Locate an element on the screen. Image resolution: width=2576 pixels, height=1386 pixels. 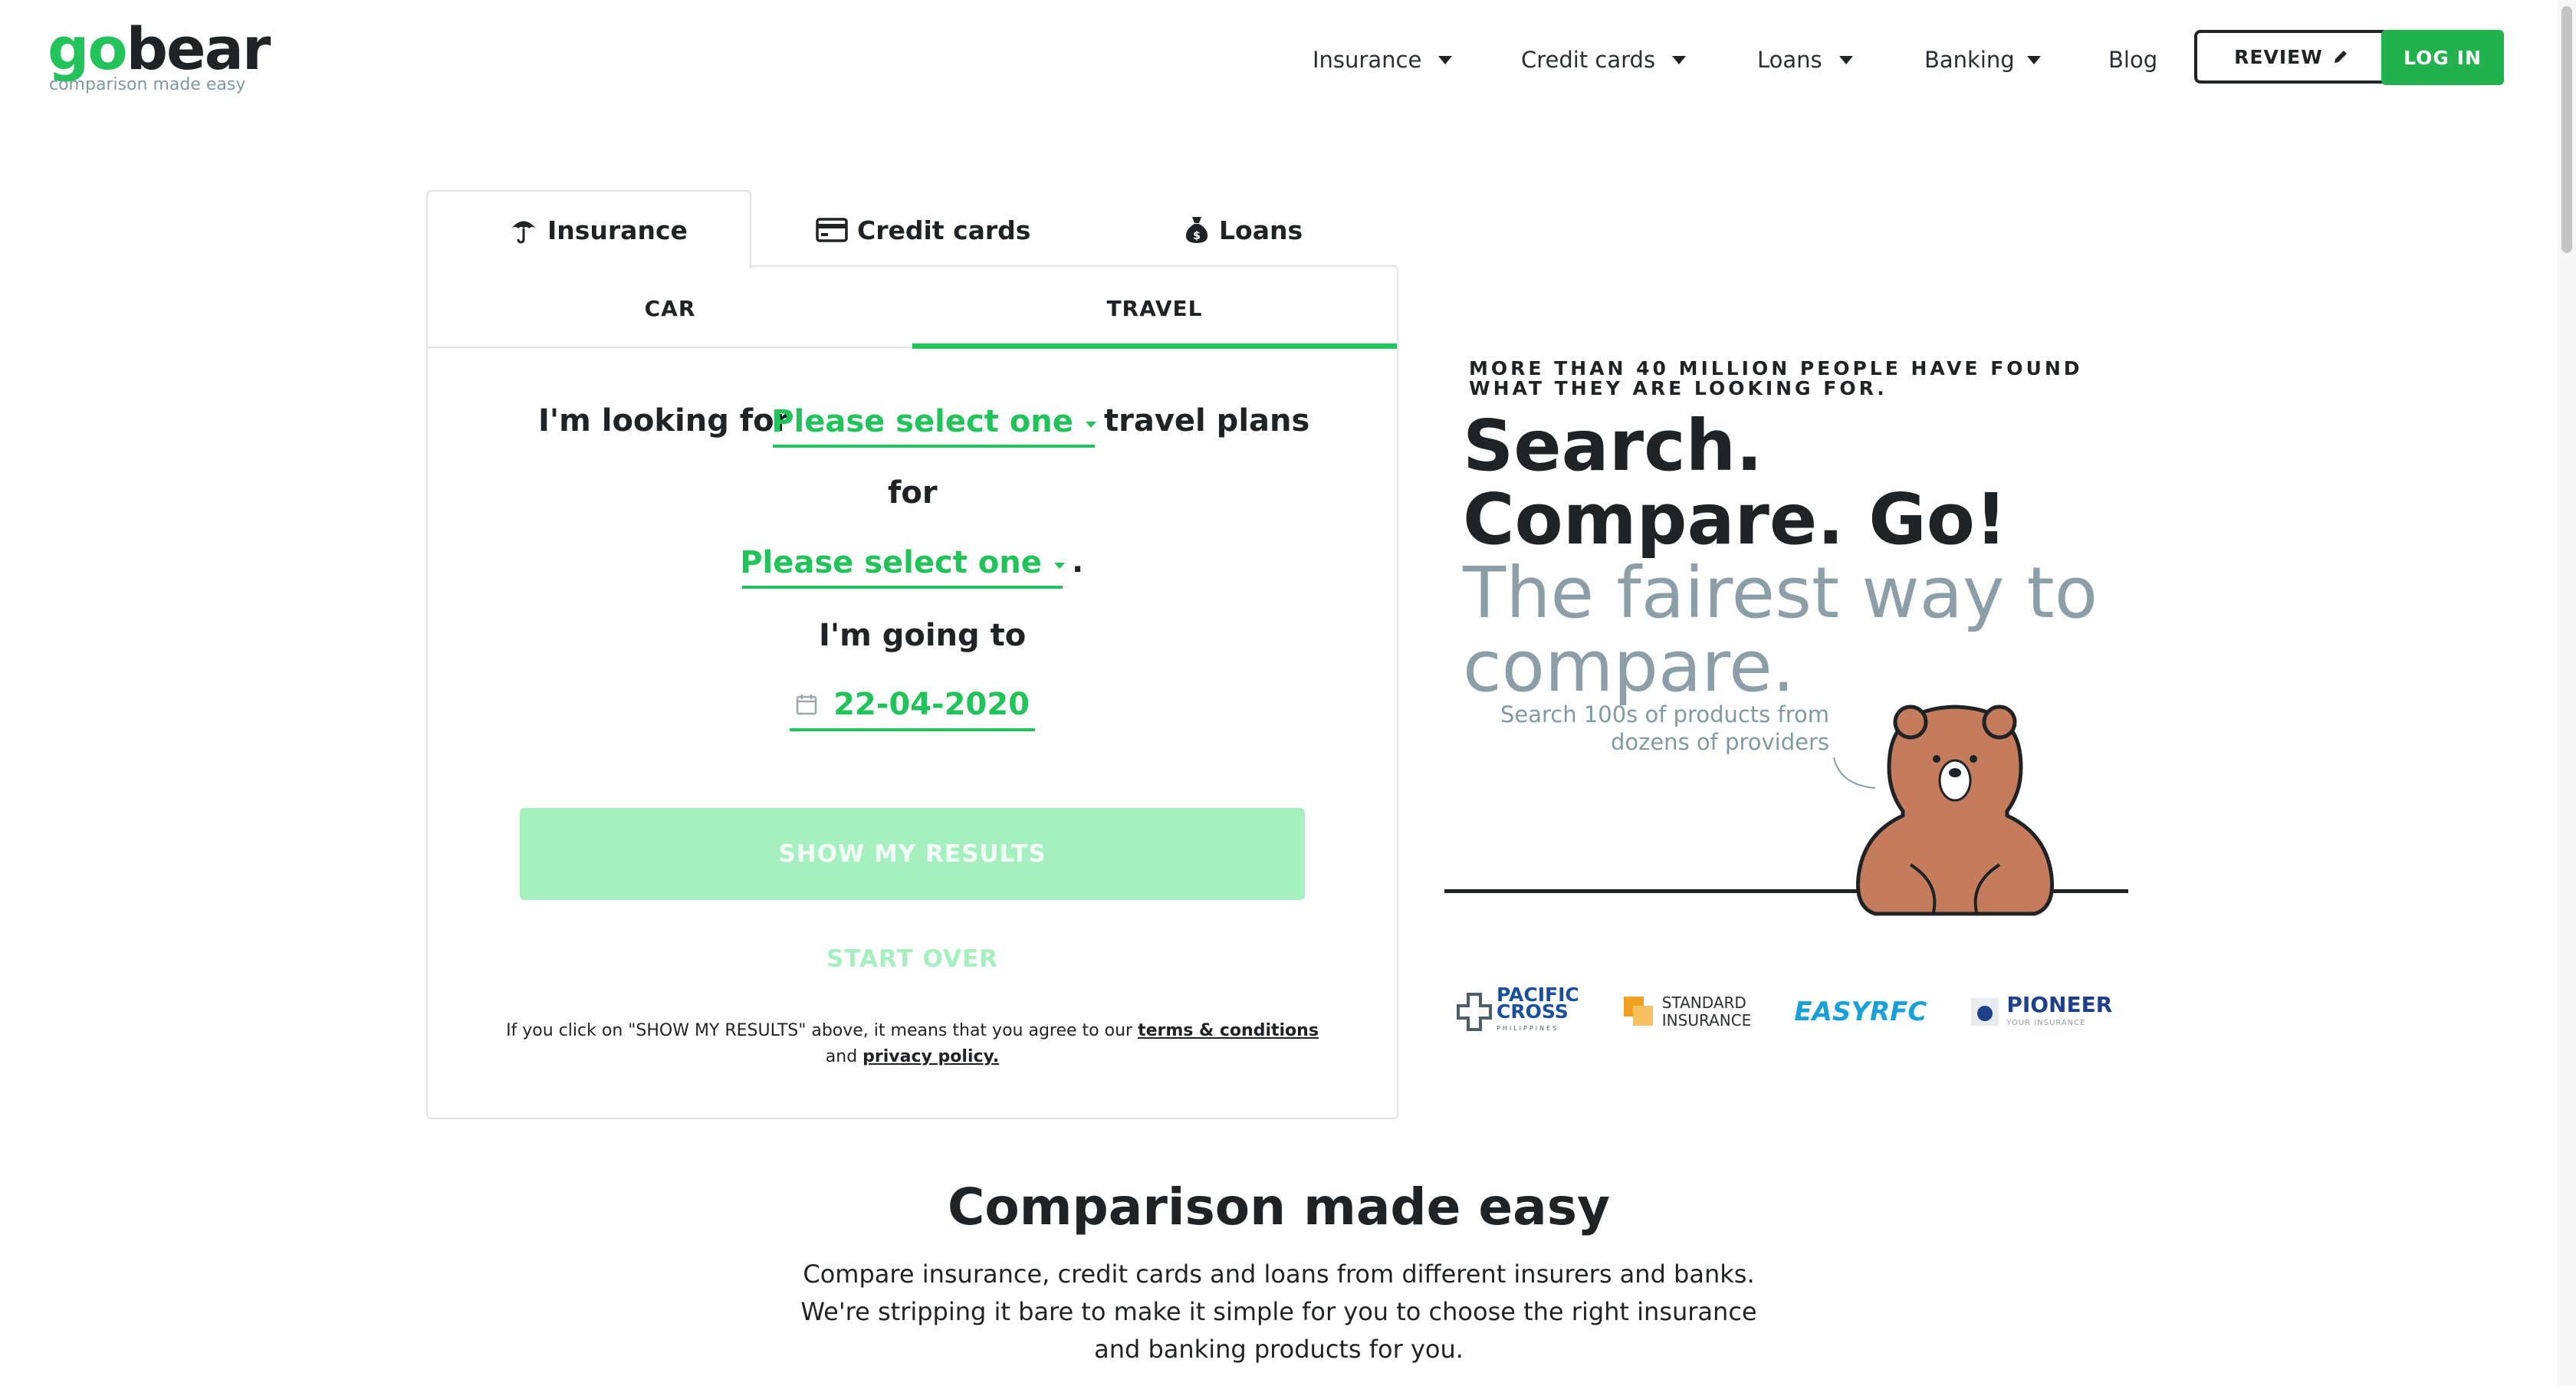
easyrfc-logo: EASYRFC is located at coordinates (1860, 1012).